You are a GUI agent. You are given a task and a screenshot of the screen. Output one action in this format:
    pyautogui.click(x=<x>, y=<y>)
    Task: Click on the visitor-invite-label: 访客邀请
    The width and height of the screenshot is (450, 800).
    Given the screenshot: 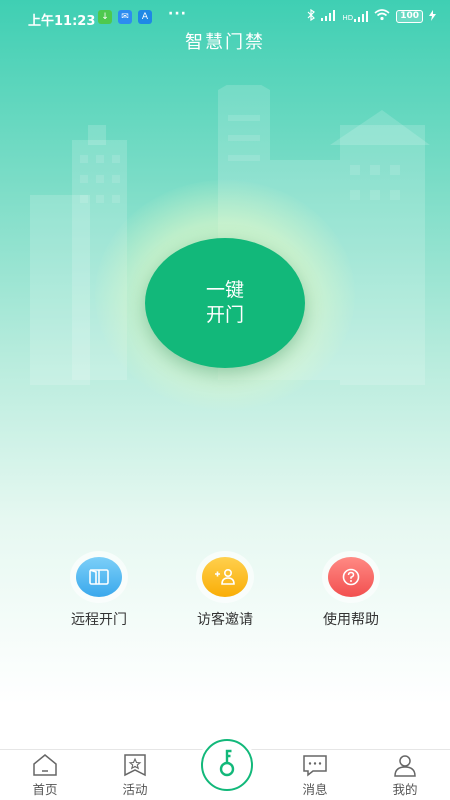 What is the action you would take?
    pyautogui.click(x=225, y=620)
    